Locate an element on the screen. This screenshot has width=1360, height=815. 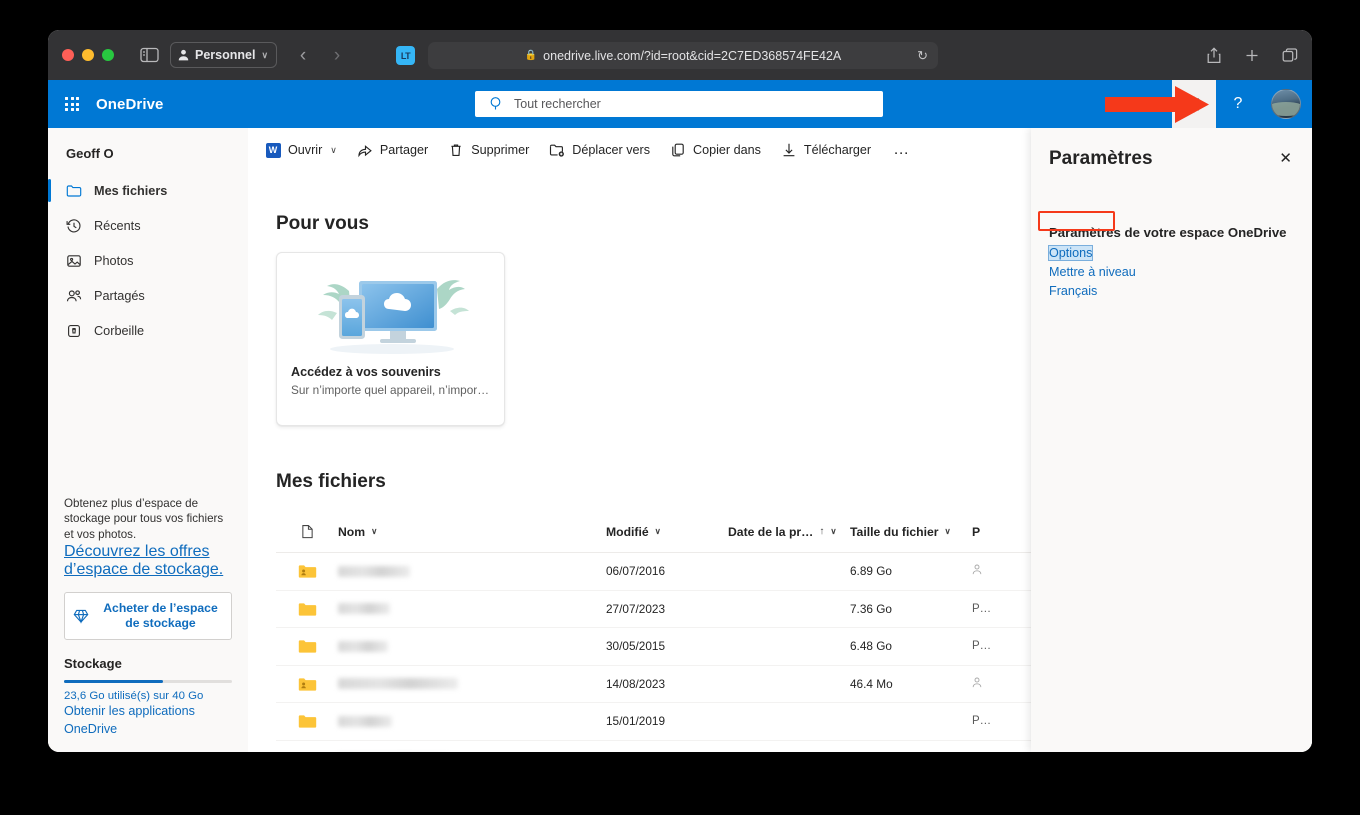
sidebar-item-label: Corbeille is located at coordinates (119, 330).